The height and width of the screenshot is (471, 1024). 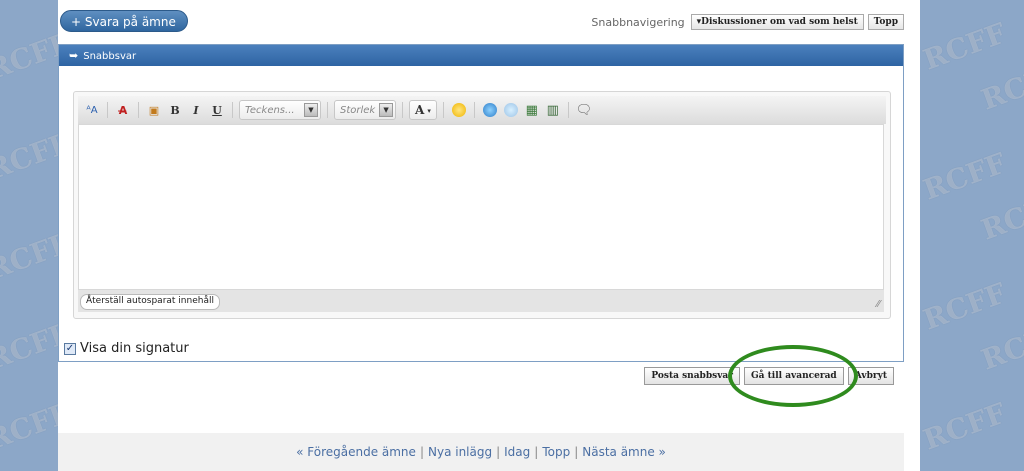 What do you see at coordinates (123, 110) in the screenshot?
I see `remove-format-icon: A̶` at bounding box center [123, 110].